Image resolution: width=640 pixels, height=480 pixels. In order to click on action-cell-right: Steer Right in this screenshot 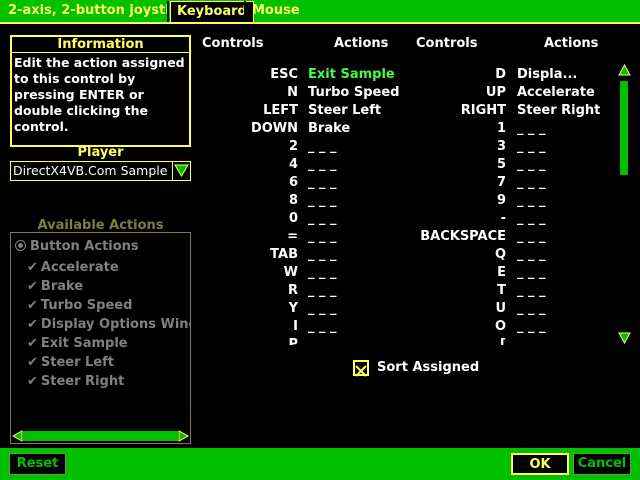, I will do `click(558, 110)`.